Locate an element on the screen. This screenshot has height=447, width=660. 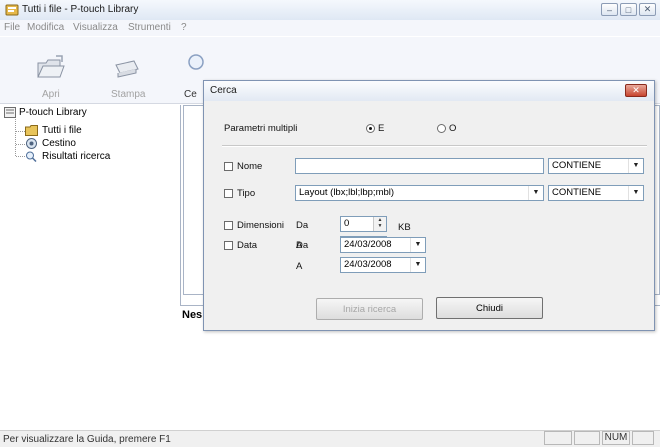
radio-and is located at coordinates (370, 128).